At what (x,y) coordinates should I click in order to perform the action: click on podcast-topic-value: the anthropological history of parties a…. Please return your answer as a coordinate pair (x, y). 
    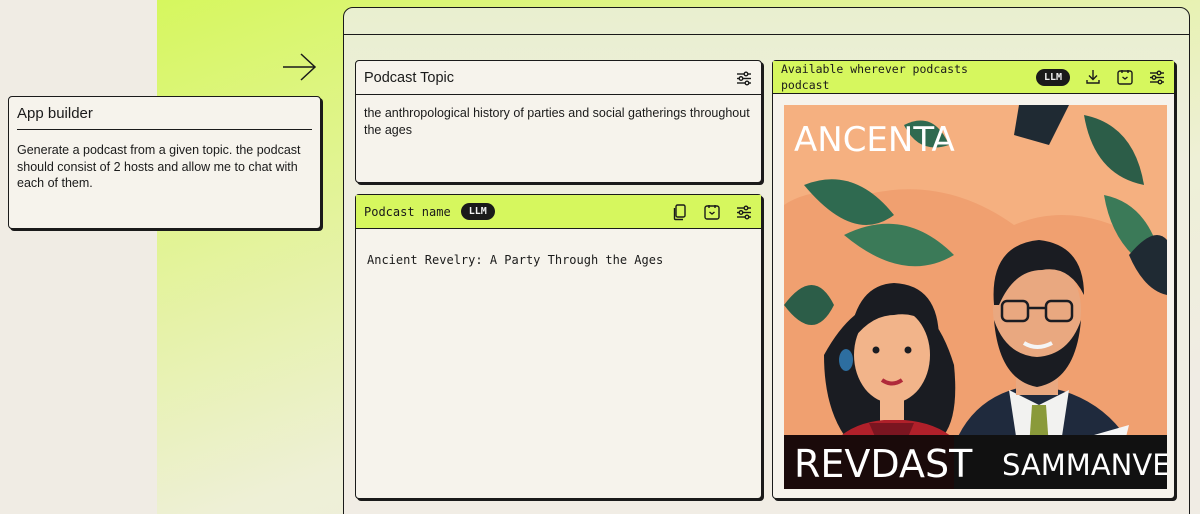
    Looking at the image, I should click on (558, 121).